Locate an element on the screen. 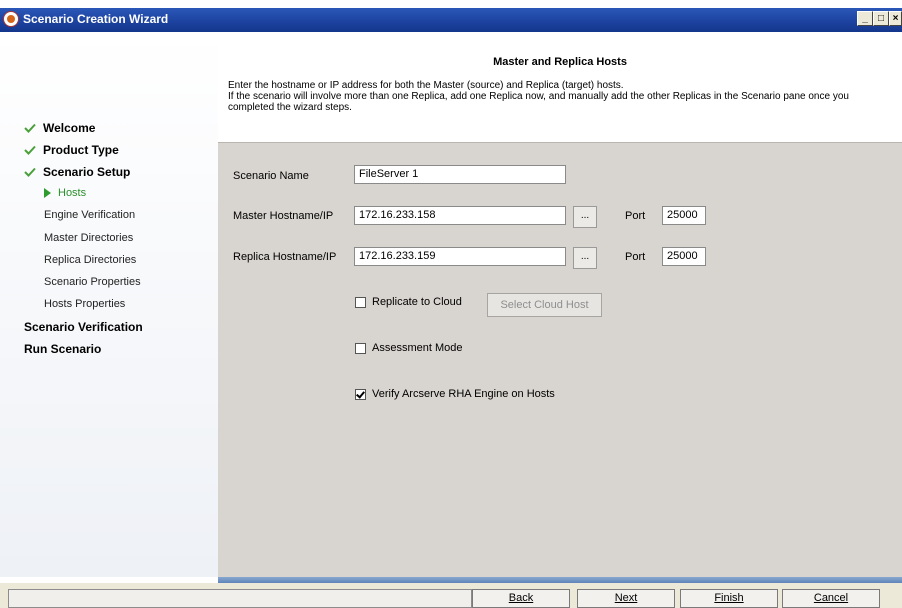 Image resolution: width=902 pixels, height=608 pixels. back-button-label: Back is located at coordinates (521, 598).